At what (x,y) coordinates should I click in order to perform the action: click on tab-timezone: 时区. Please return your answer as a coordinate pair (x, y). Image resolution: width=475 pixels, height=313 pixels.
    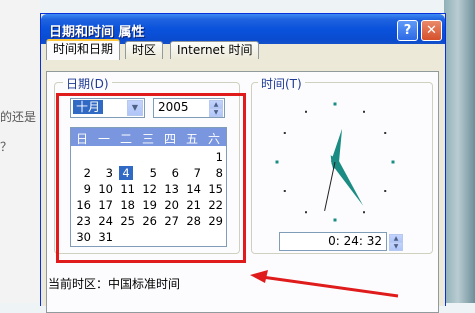
    Looking at the image, I should click on (144, 50).